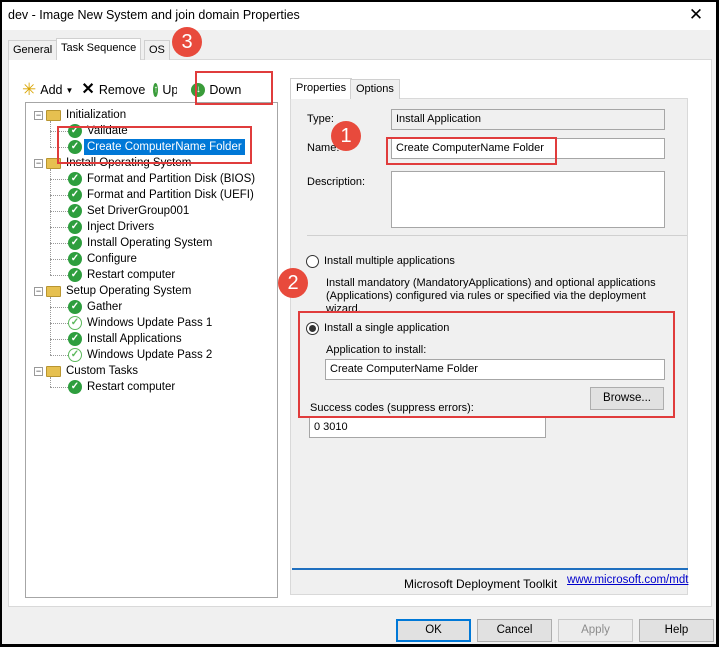 The height and width of the screenshot is (647, 719). Describe the element at coordinates (676, 630) in the screenshot. I see `help-button: Help` at that location.